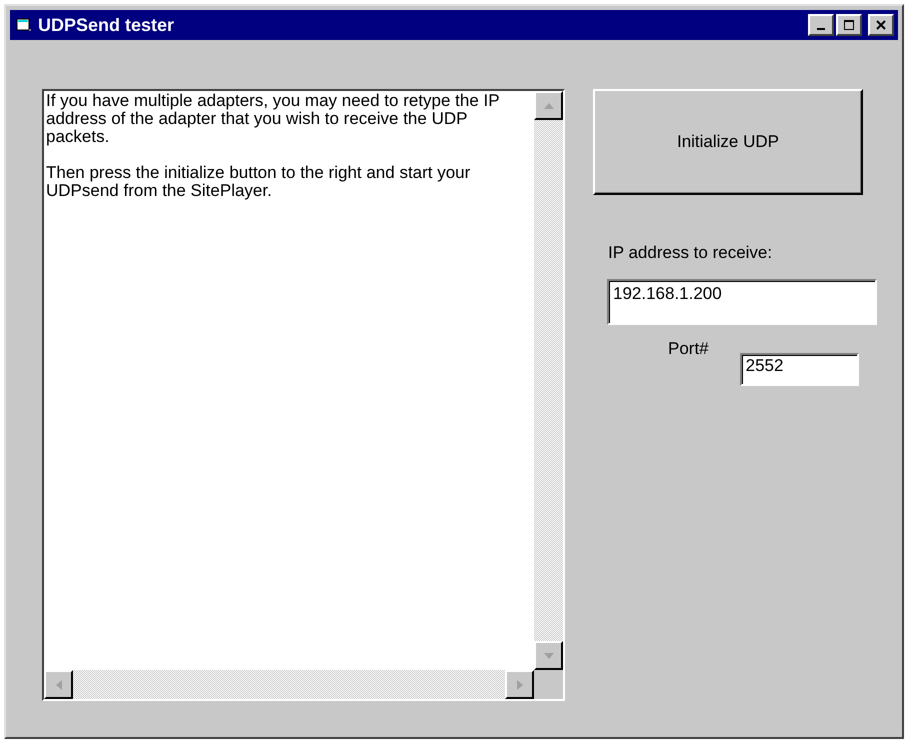  I want to click on maximize-icon, so click(849, 25).